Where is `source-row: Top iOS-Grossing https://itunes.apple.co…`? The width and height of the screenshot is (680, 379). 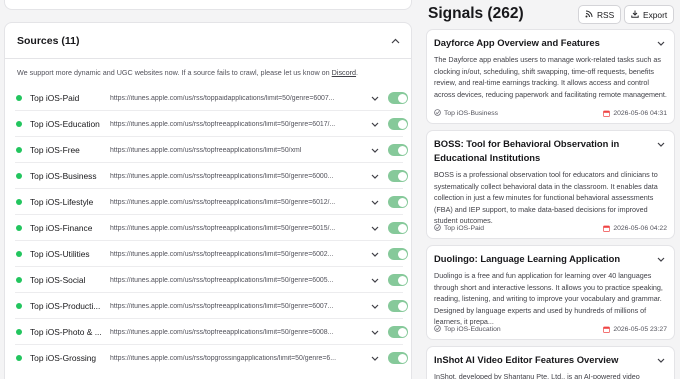
source-row: Top iOS-Grossing https://itunes.apple.co… is located at coordinates (208, 358).